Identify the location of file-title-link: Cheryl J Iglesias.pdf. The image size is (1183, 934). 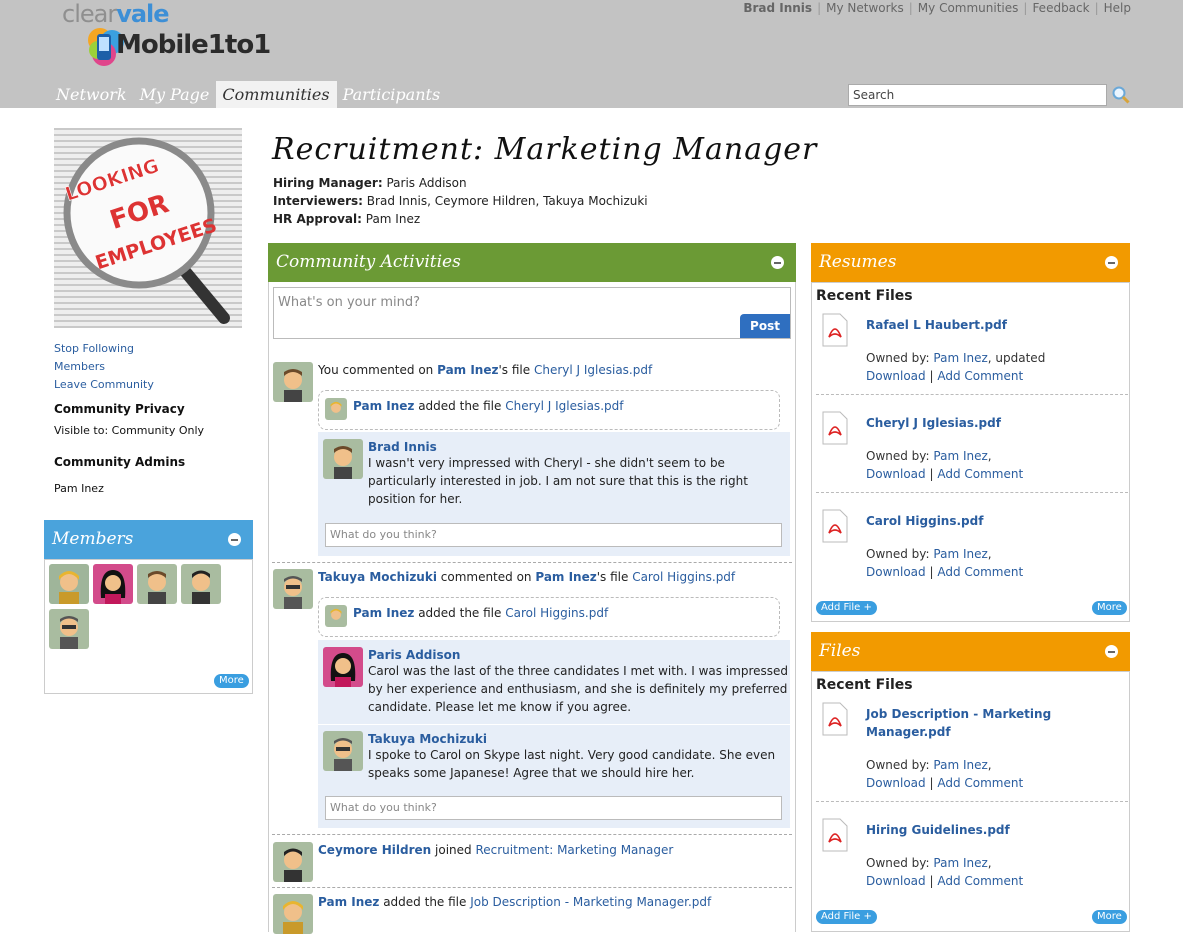
(933, 423).